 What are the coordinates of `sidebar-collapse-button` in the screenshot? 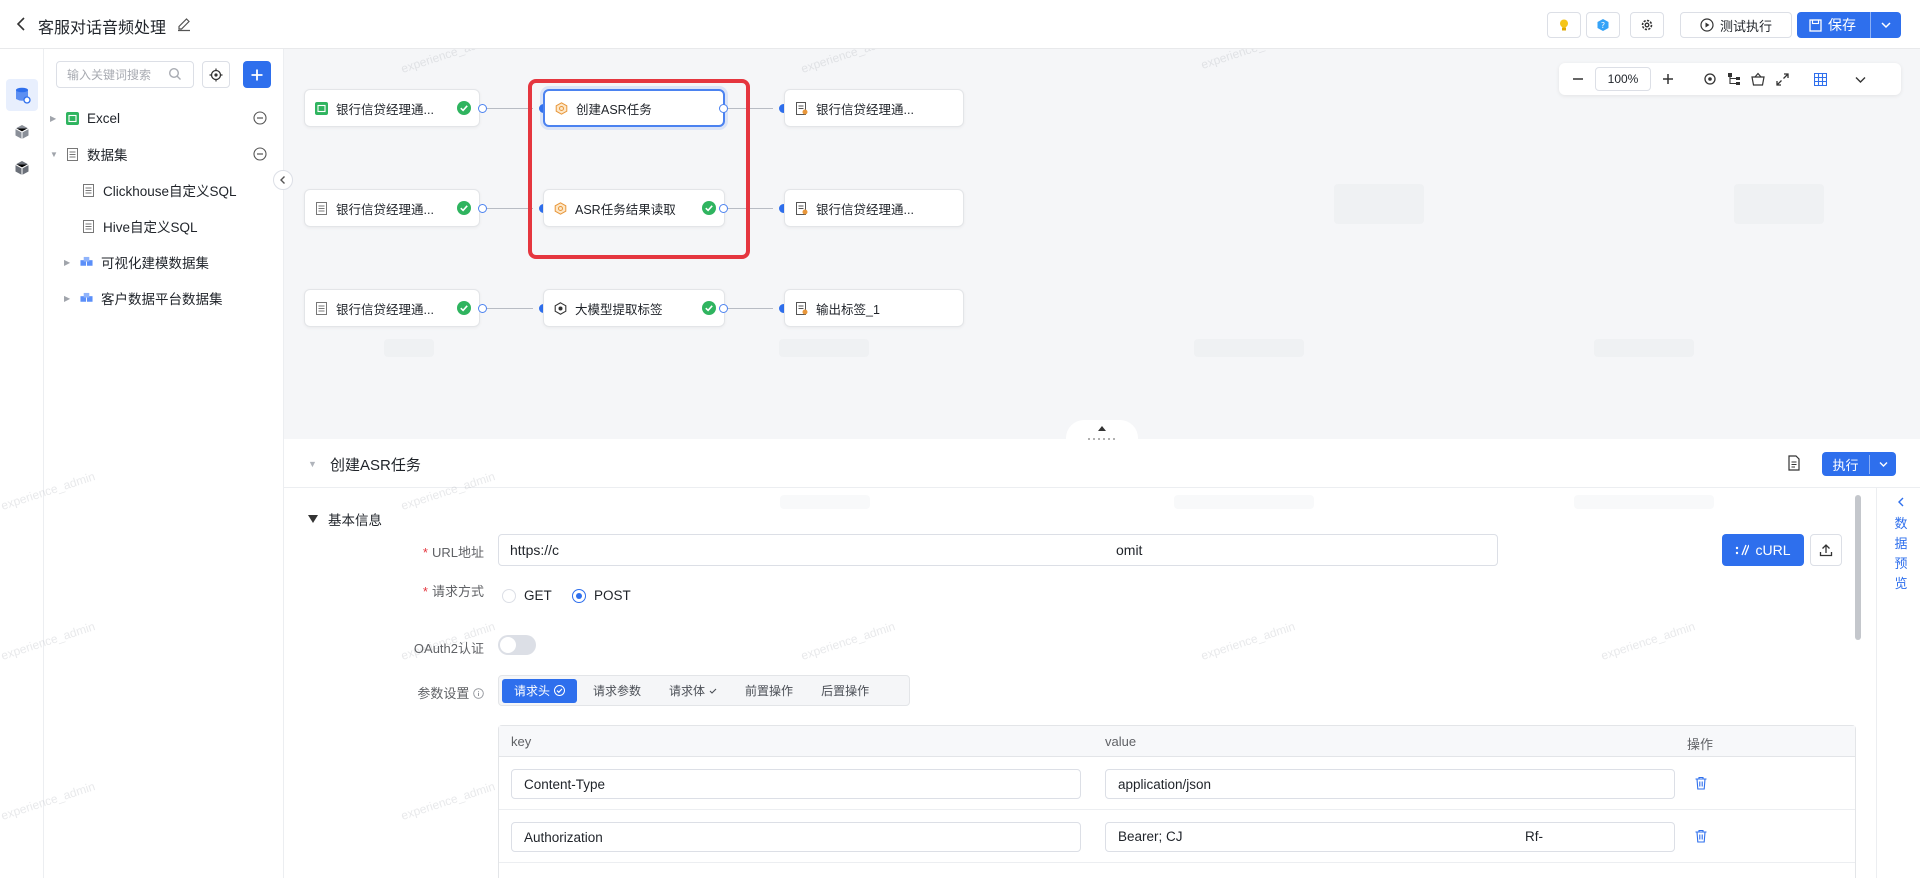 It's located at (283, 180).